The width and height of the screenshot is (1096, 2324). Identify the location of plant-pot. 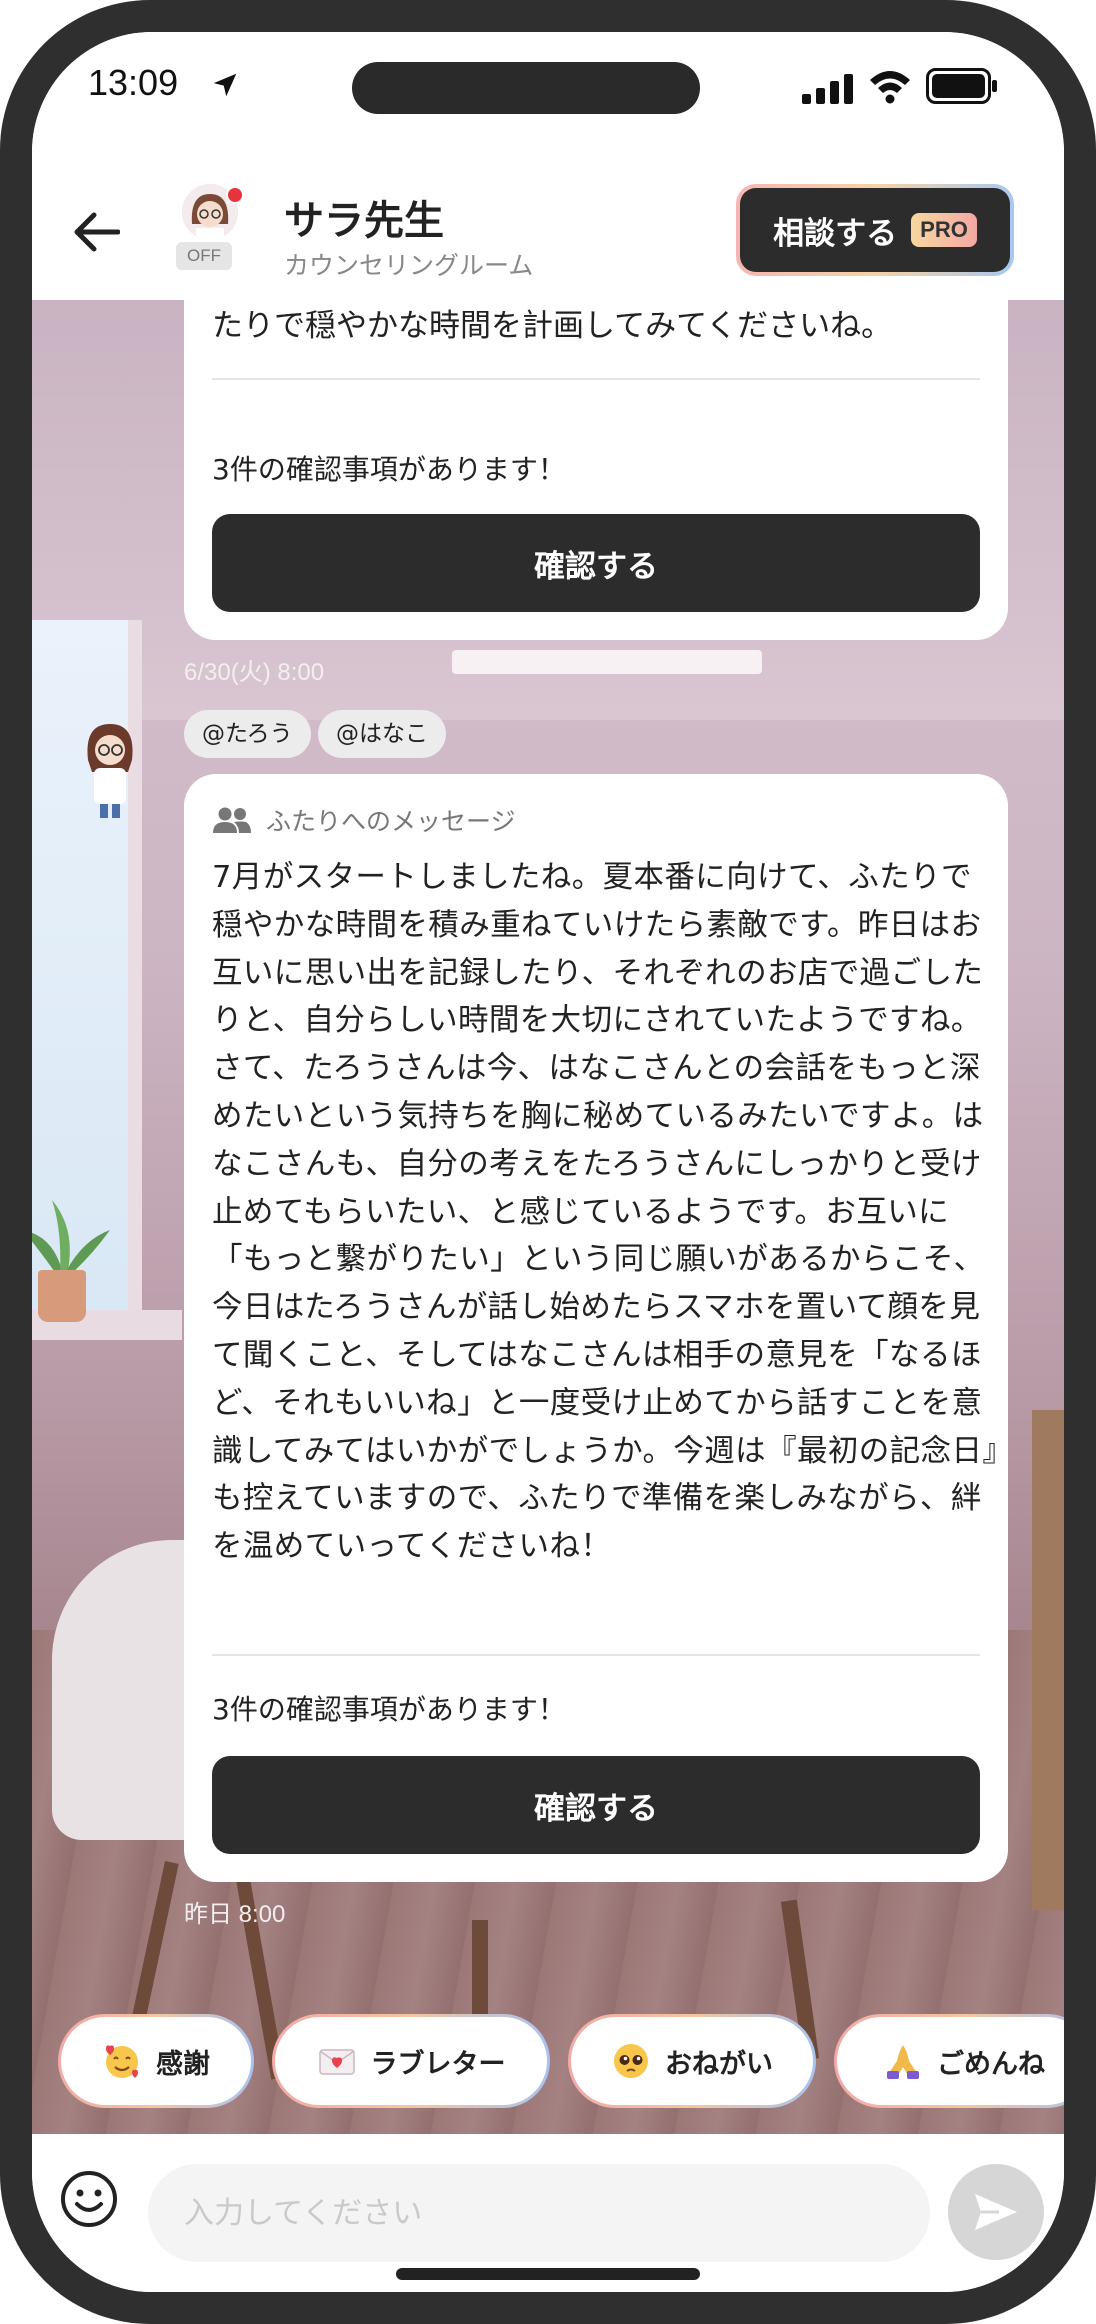
(62, 1296).